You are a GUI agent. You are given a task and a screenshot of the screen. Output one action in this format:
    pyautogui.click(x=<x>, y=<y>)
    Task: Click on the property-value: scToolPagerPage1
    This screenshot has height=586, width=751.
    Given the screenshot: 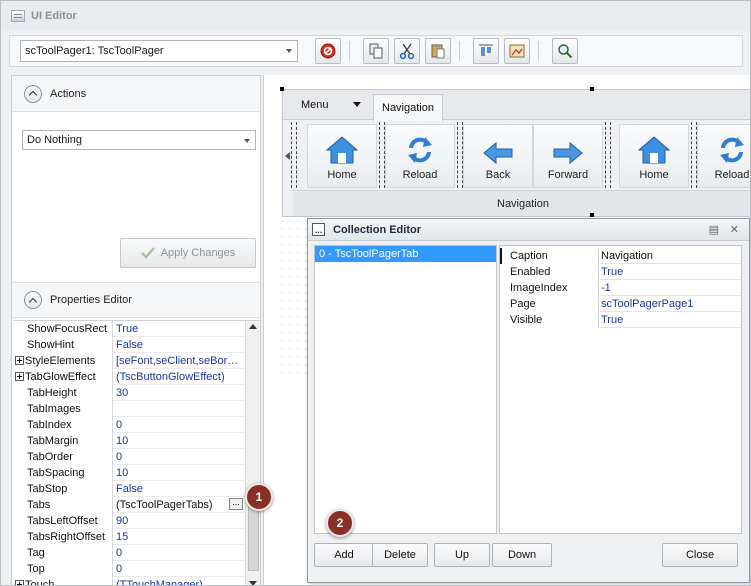 What is the action you would take?
    pyautogui.click(x=670, y=304)
    